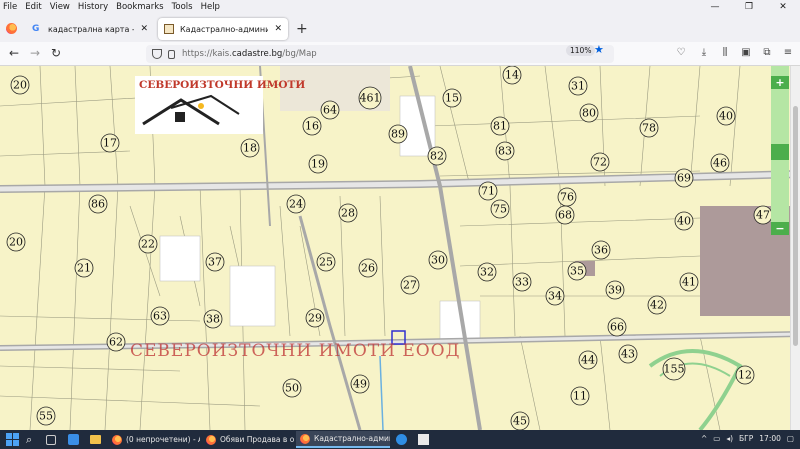  Describe the element at coordinates (10, 7) in the screenshot. I see `menu-file: File` at that location.